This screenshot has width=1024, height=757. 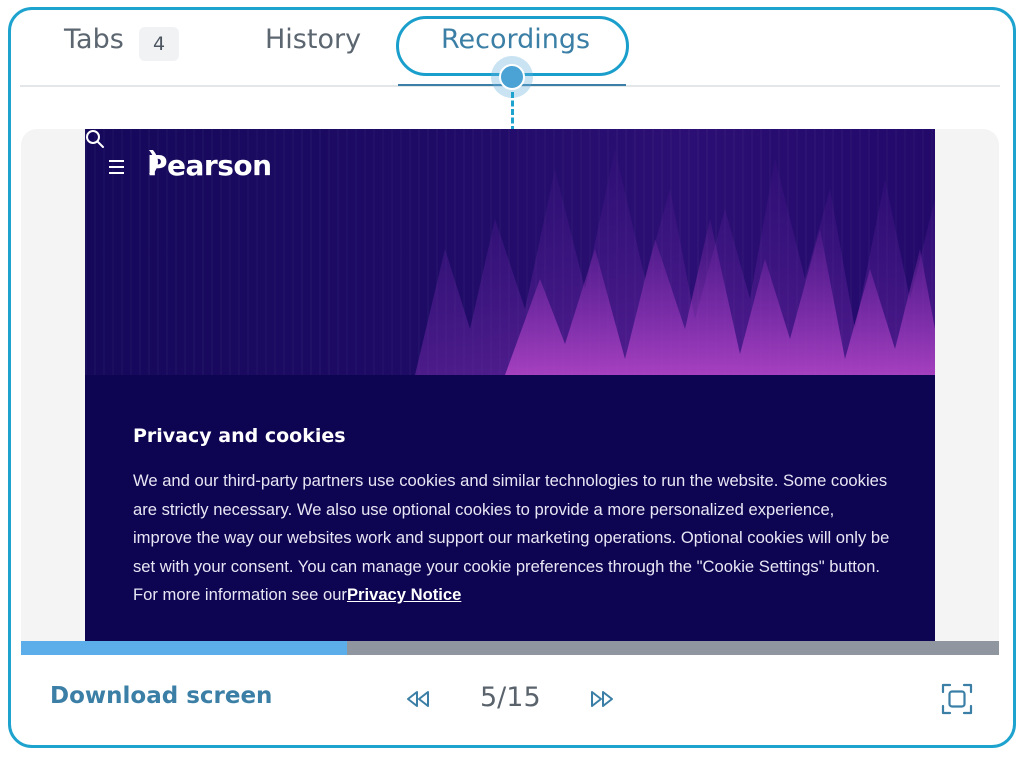 What do you see at coordinates (95, 139) in the screenshot?
I see `search-icon` at bounding box center [95, 139].